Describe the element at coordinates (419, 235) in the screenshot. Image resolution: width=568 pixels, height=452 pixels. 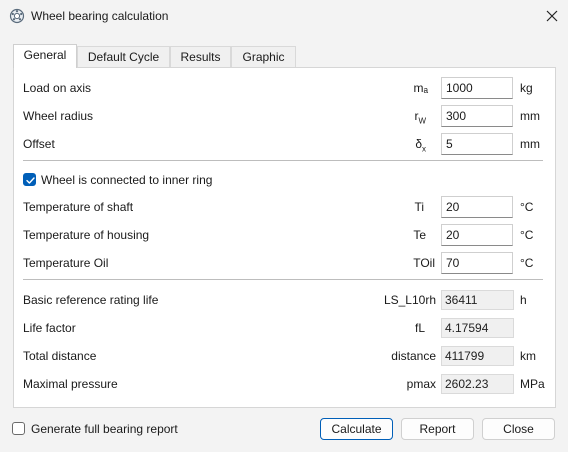
I see `housing-temp-symbol: Te` at that location.